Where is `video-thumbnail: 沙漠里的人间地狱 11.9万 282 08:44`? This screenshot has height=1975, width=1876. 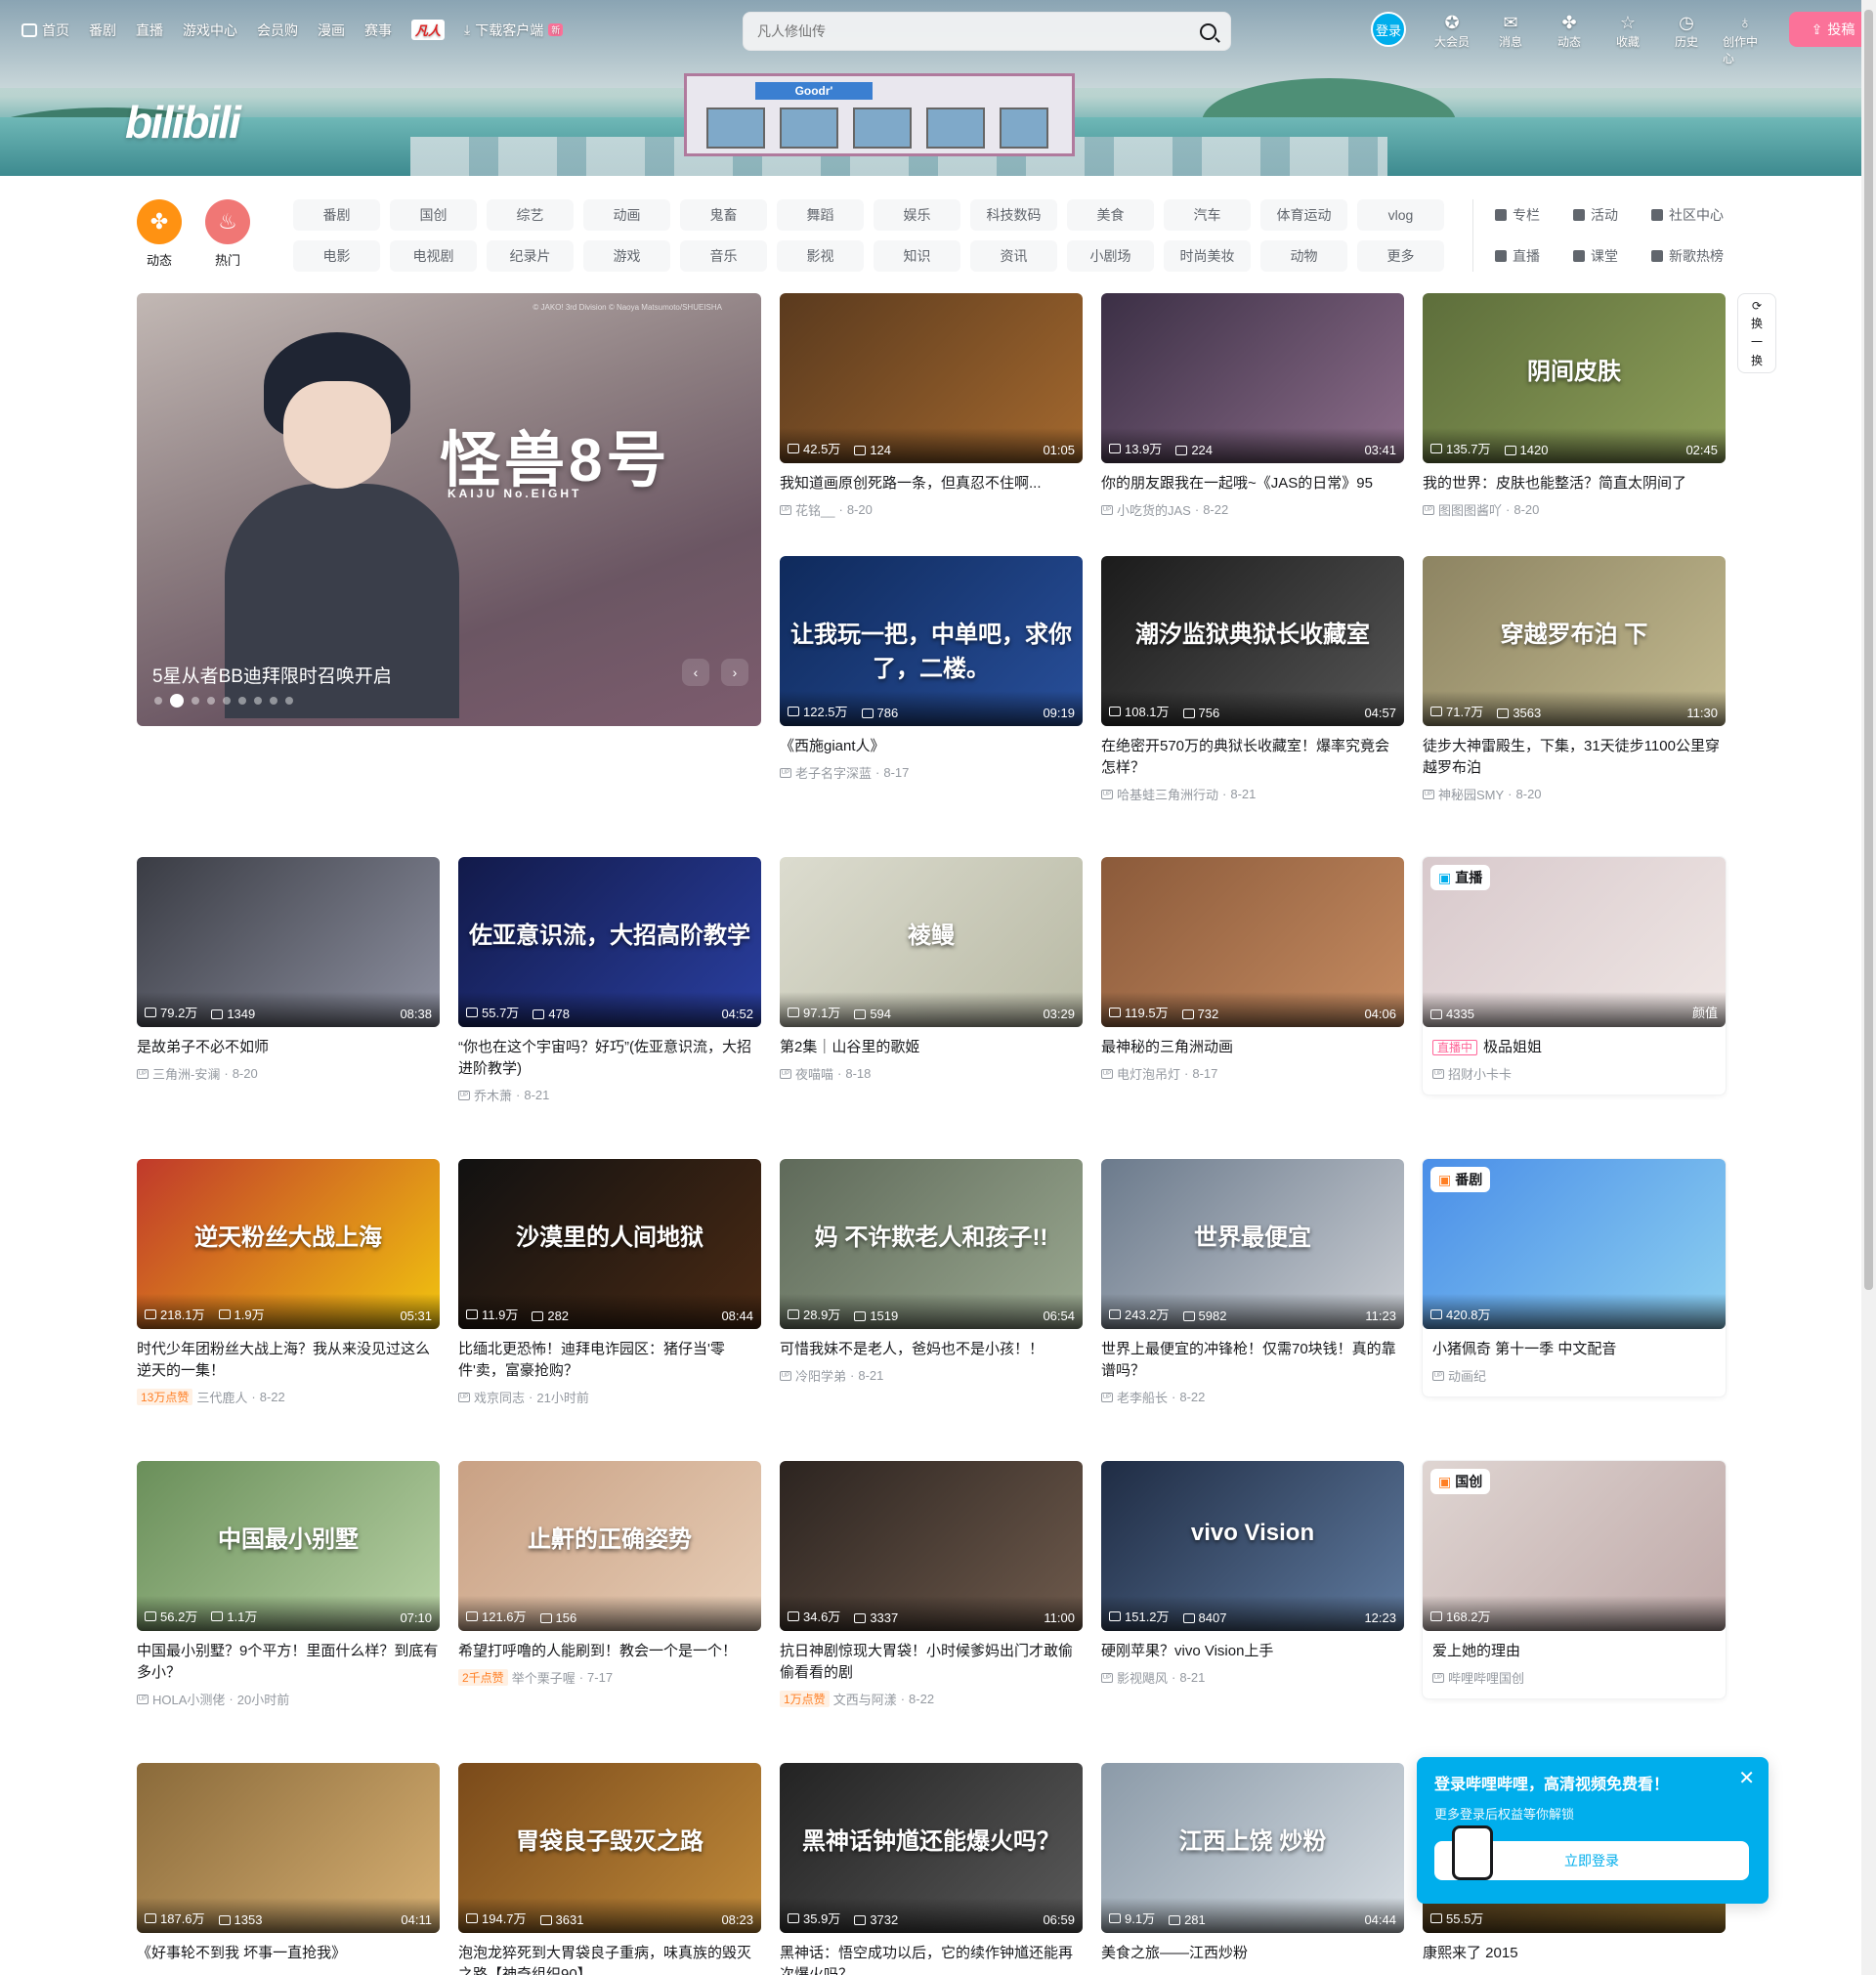 video-thumbnail: 沙漠里的人间地狱 11.9万 282 08:44 is located at coordinates (609, 1244).